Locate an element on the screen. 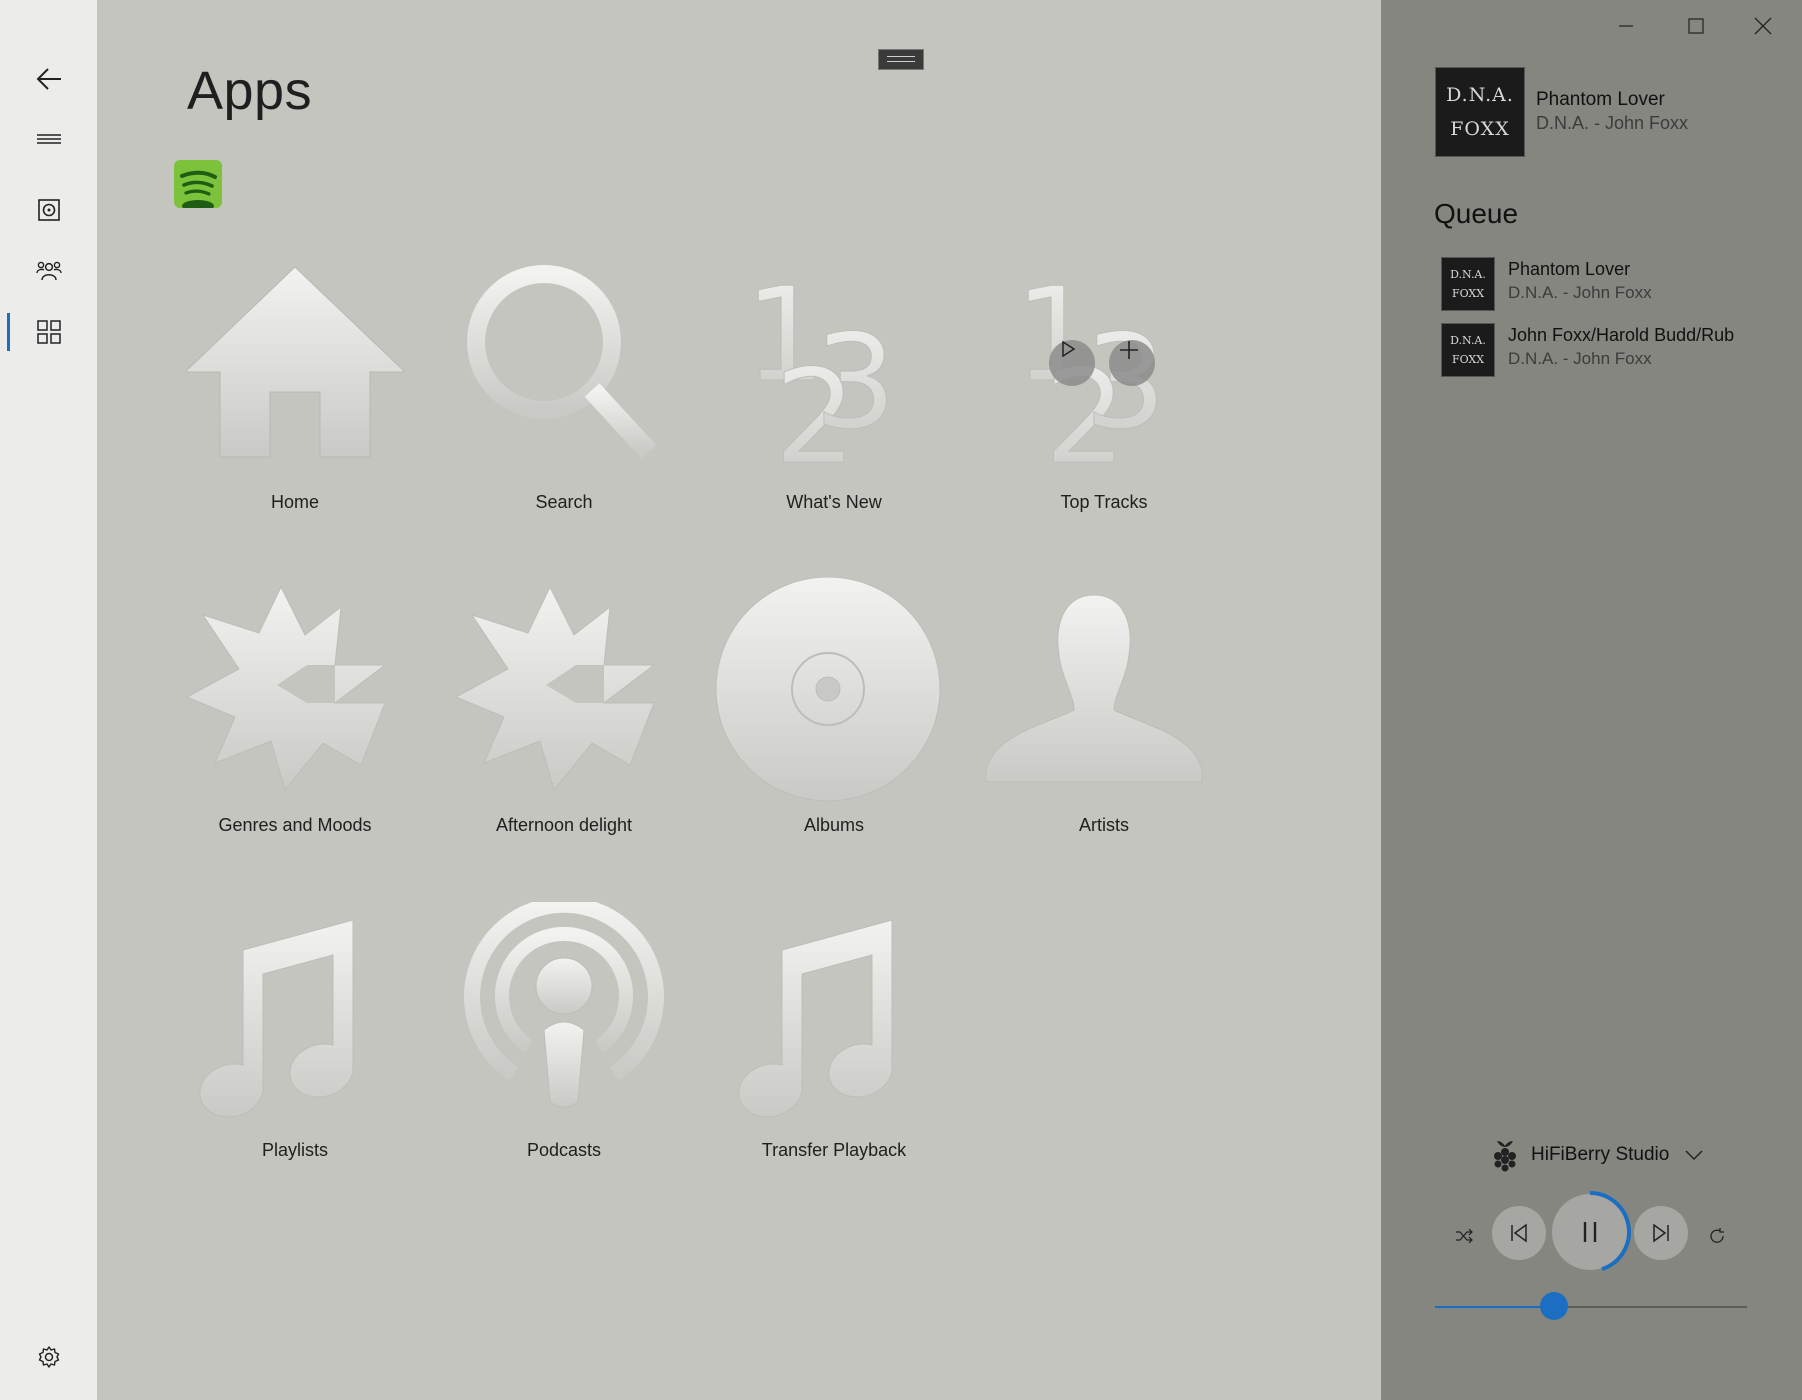 The width and height of the screenshot is (1802, 1400). tile-label: Artists is located at coordinates (1103, 825).